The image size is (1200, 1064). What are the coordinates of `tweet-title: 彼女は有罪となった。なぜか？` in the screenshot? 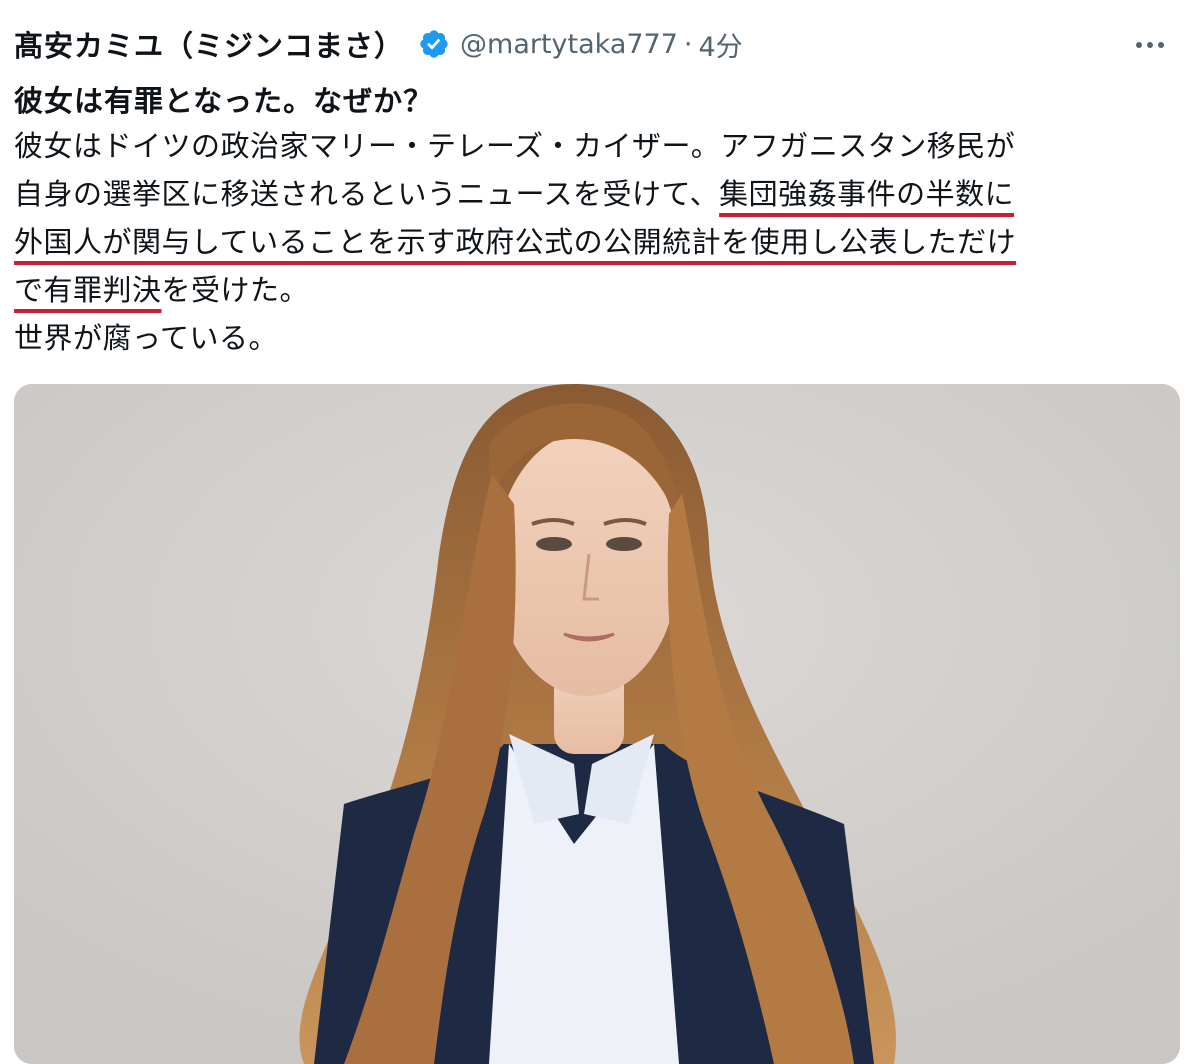 It's located at (224, 101).